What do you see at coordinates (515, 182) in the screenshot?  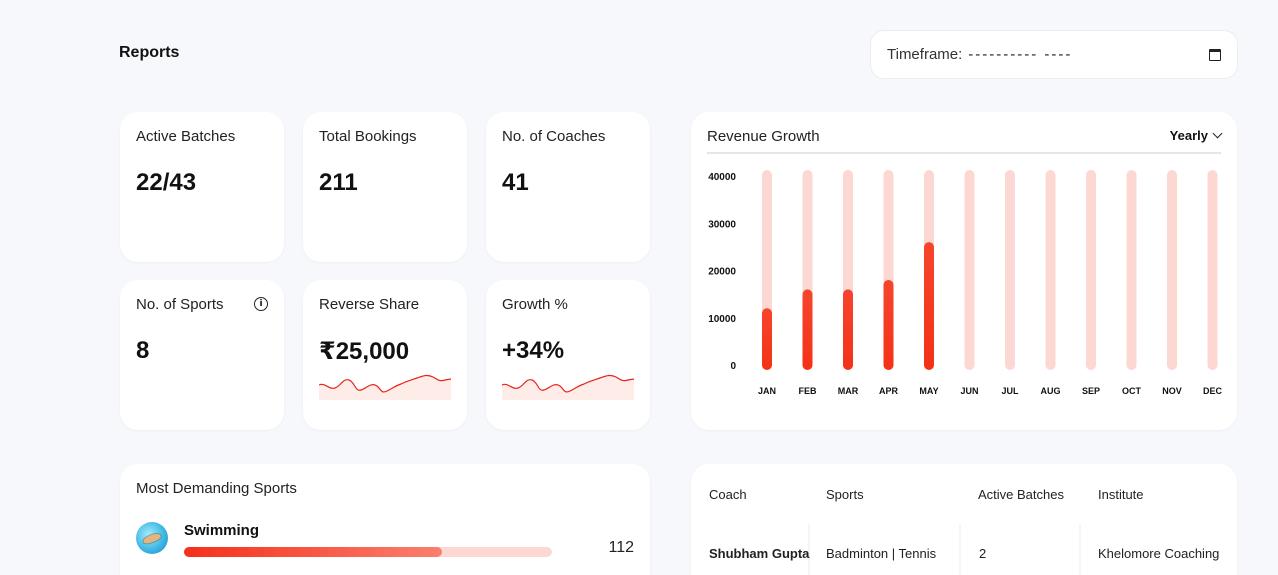 I see `stat-value: 41` at bounding box center [515, 182].